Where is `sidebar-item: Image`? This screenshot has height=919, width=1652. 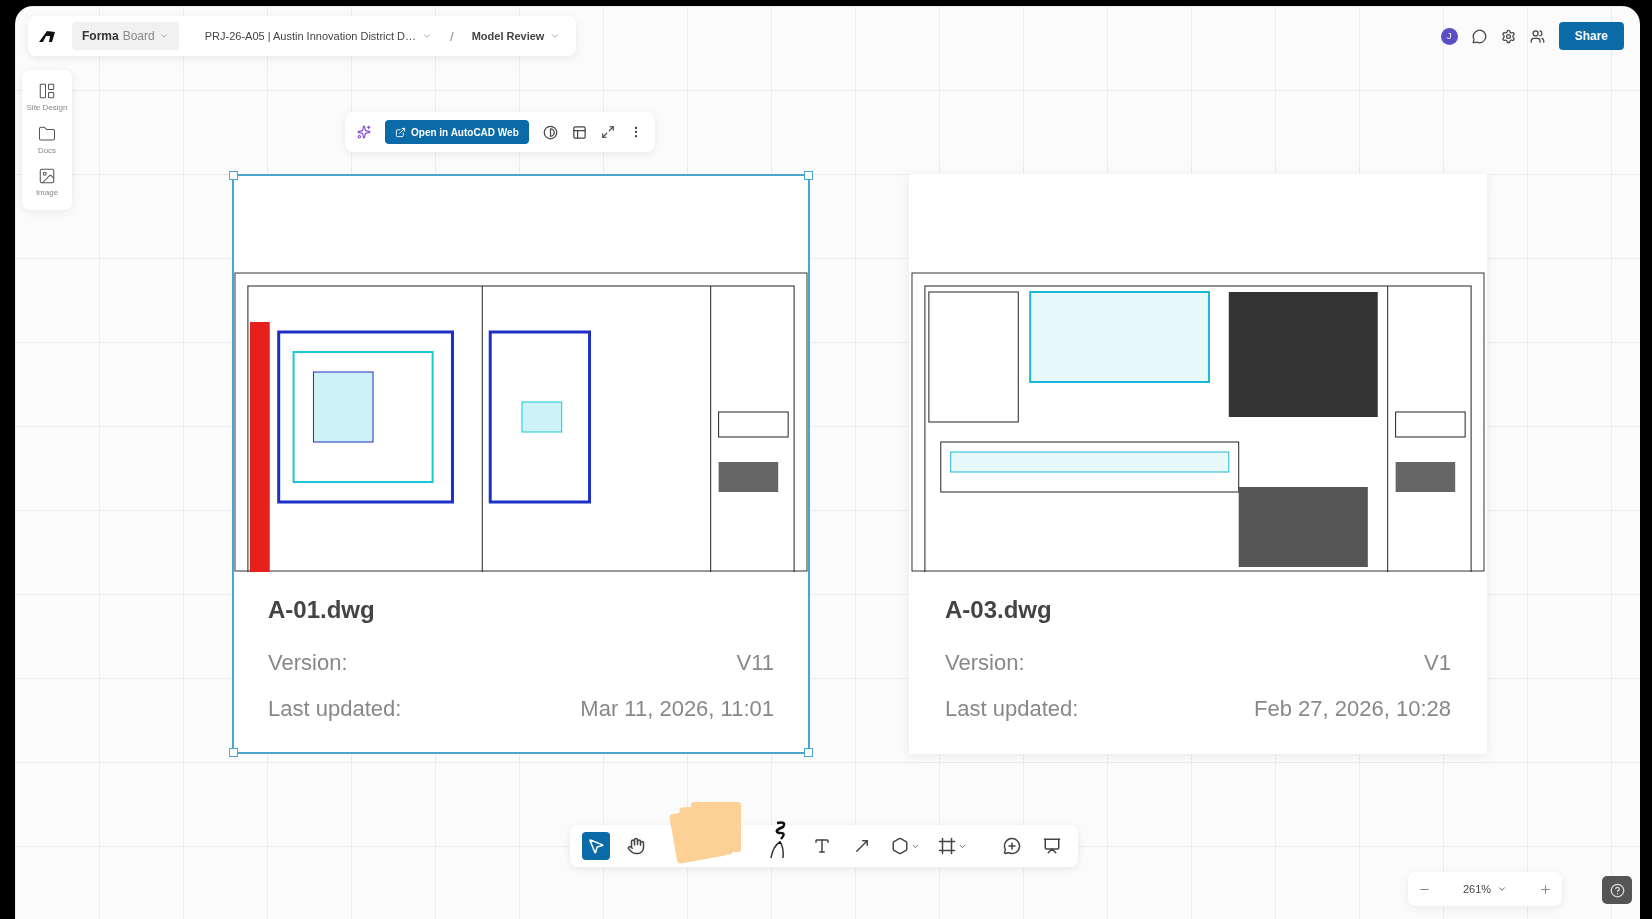
sidebar-item: Image is located at coordinates (47, 182).